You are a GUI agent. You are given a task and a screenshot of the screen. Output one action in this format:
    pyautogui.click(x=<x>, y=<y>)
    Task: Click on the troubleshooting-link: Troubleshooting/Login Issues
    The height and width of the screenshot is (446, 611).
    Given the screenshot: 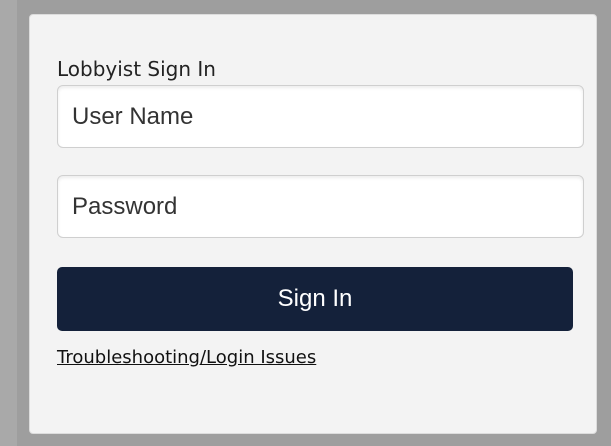 What is the action you would take?
    pyautogui.click(x=186, y=358)
    